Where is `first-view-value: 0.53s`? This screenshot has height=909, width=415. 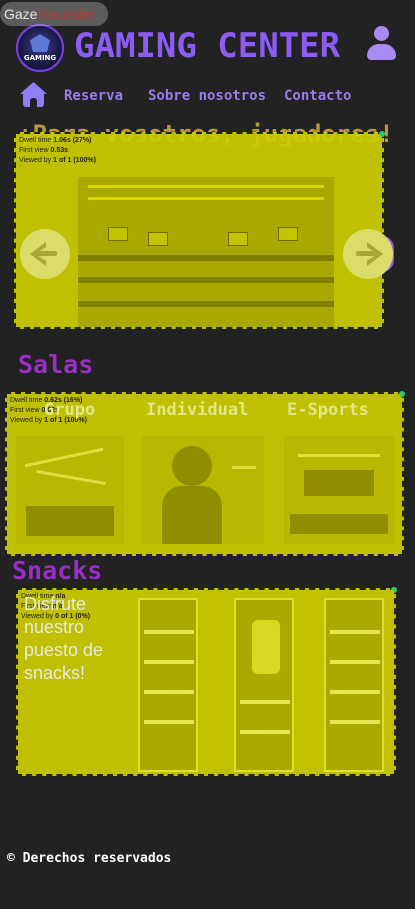 first-view-value: 0.53s is located at coordinates (59, 150).